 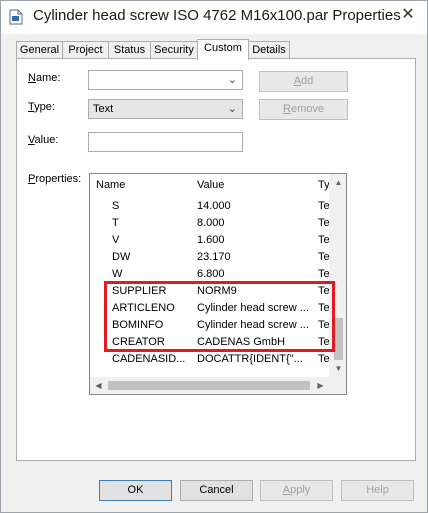 I want to click on vertical-scroll-thumb, so click(x=338, y=339).